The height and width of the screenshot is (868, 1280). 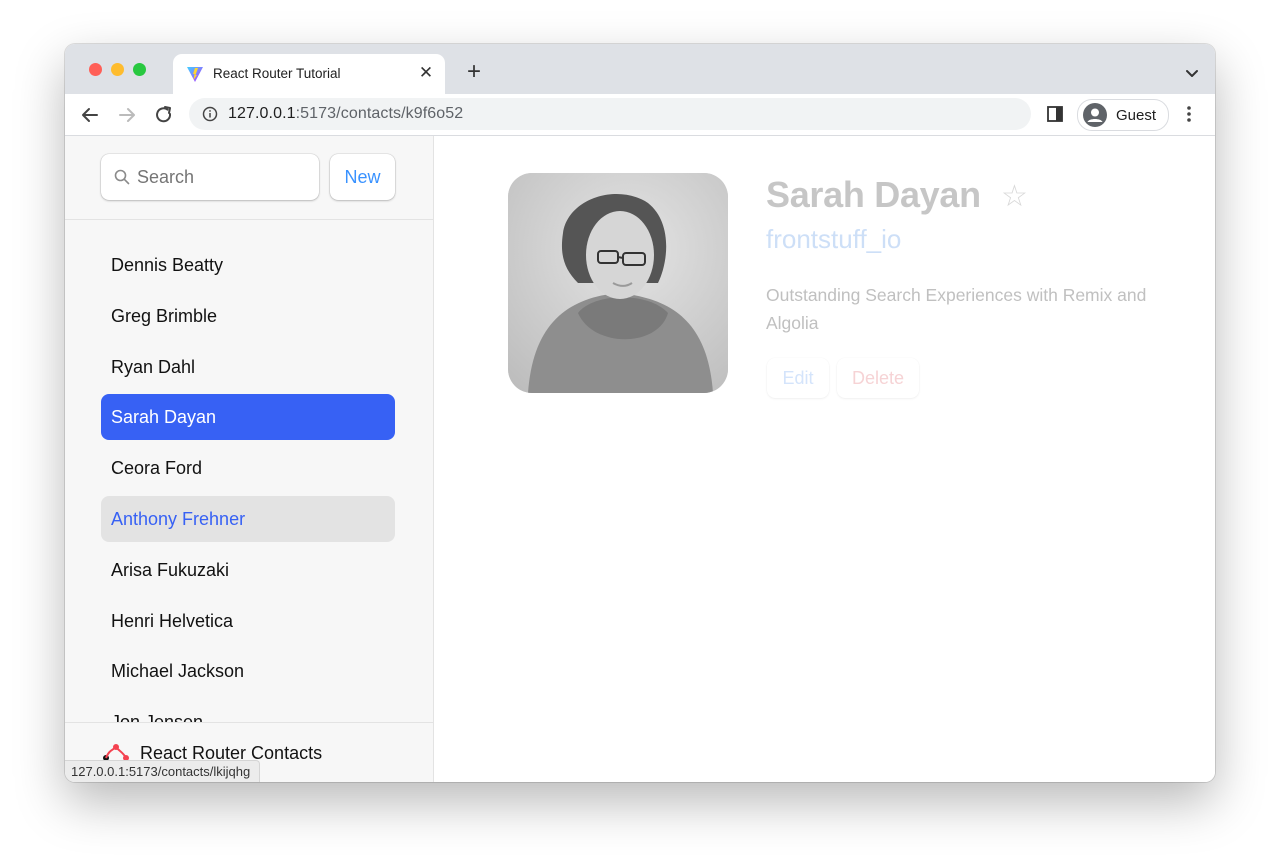 What do you see at coordinates (248, 710) in the screenshot?
I see `contact-list-item: Jon Jensen` at bounding box center [248, 710].